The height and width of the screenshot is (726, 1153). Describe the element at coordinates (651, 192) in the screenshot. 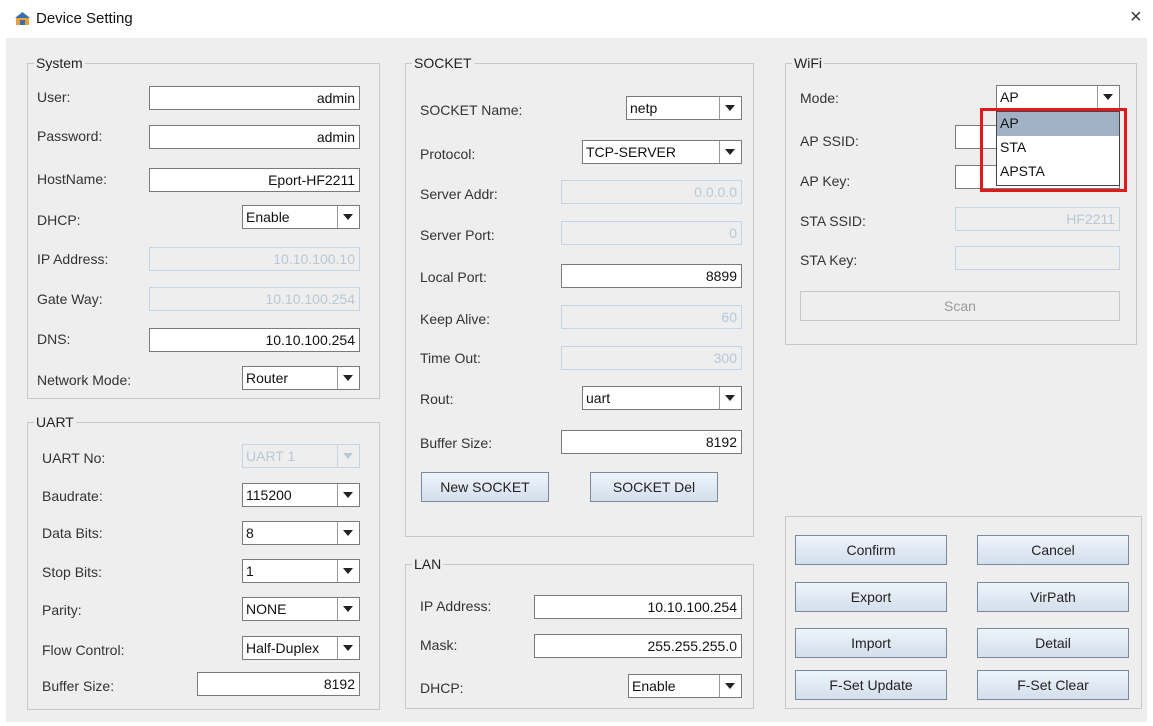

I see `server-addr-field: 0.0.0.0` at that location.